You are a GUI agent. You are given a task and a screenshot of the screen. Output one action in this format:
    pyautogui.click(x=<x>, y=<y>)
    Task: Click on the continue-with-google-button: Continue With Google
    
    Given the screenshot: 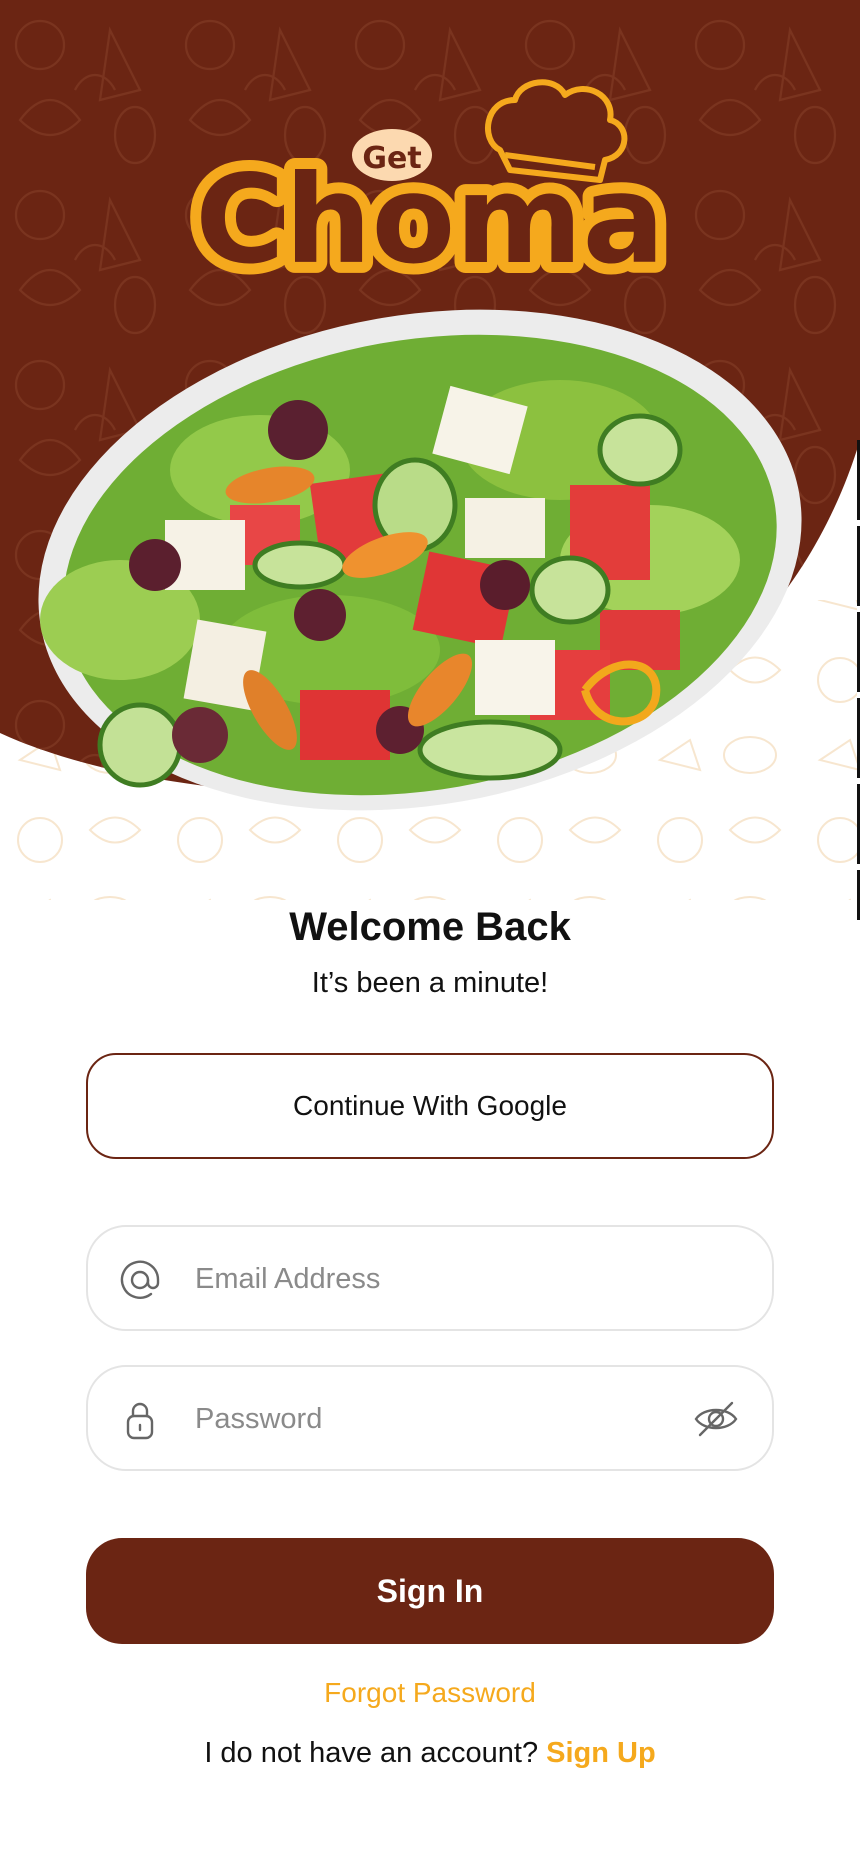 What is the action you would take?
    pyautogui.click(x=430, y=1106)
    